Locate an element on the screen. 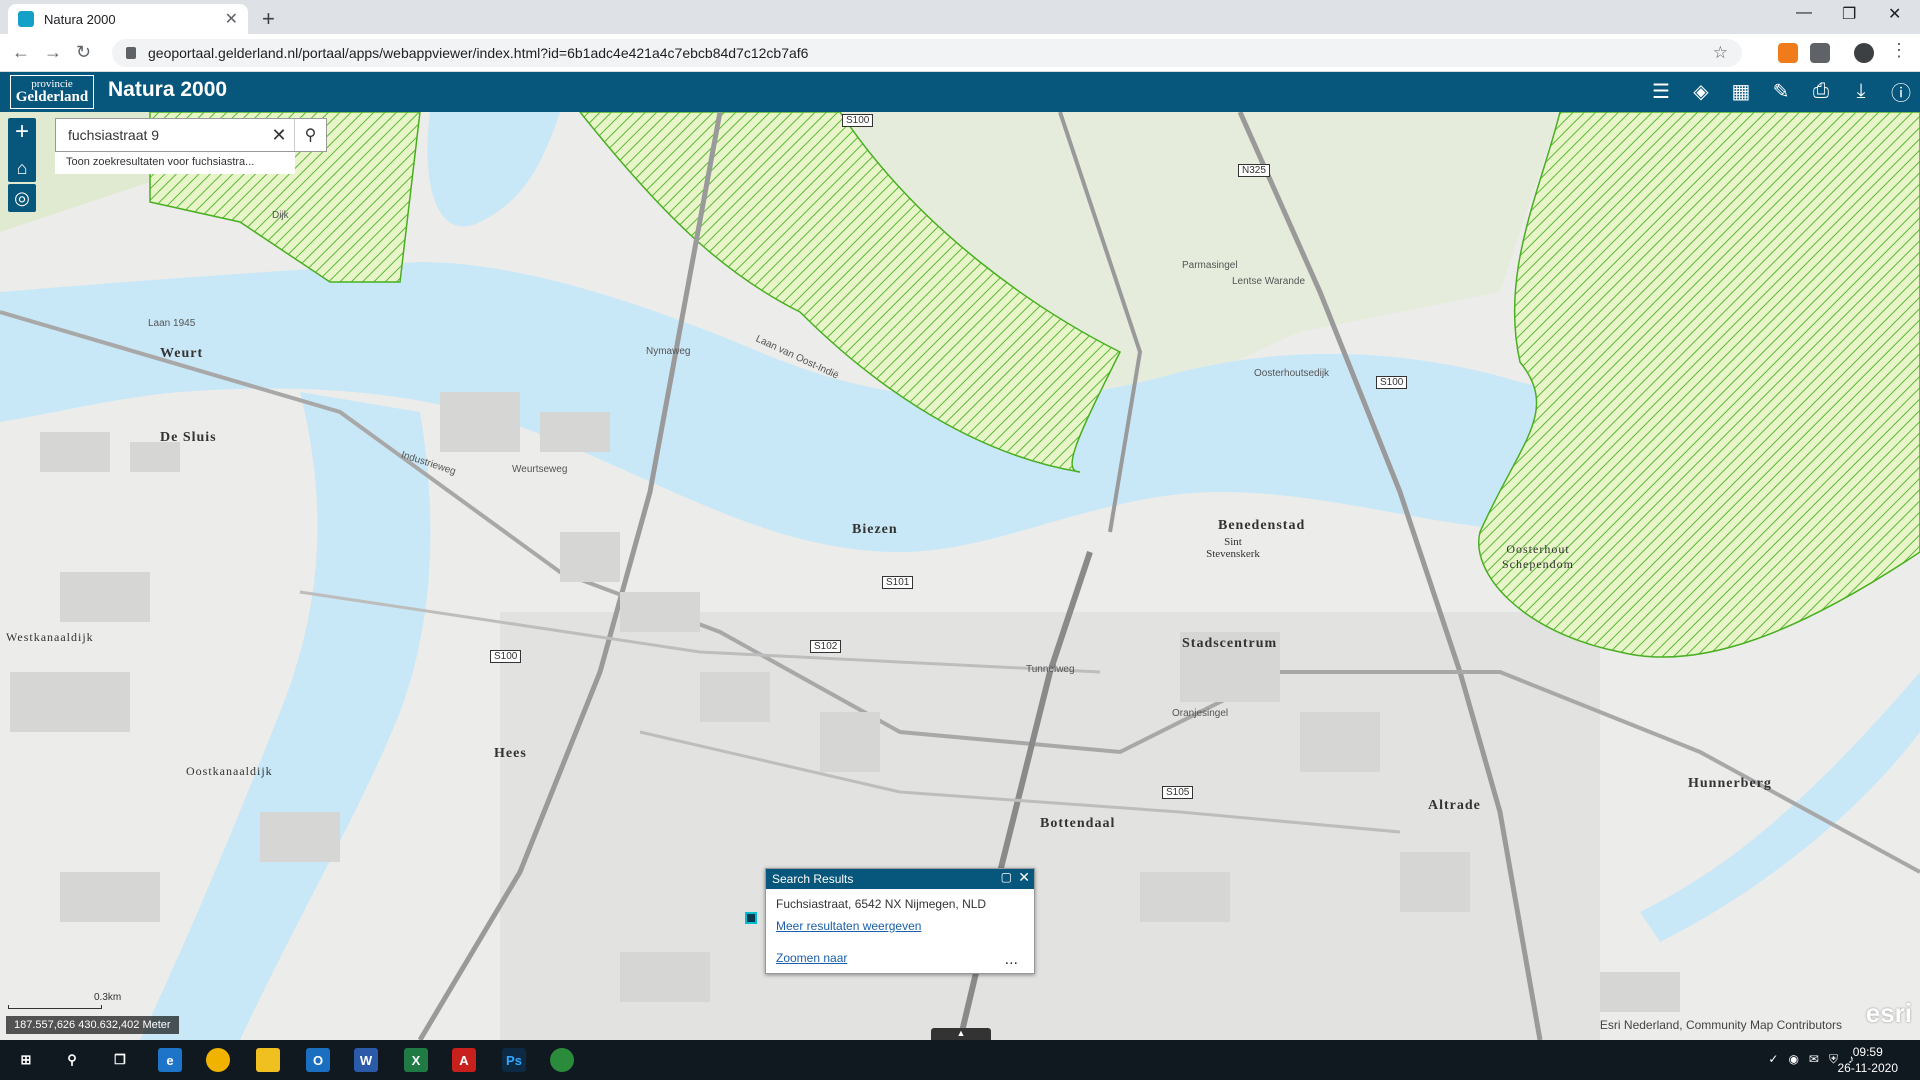 The height and width of the screenshot is (1080, 1920). clear-search-icon: ✕ is located at coordinates (279, 135).